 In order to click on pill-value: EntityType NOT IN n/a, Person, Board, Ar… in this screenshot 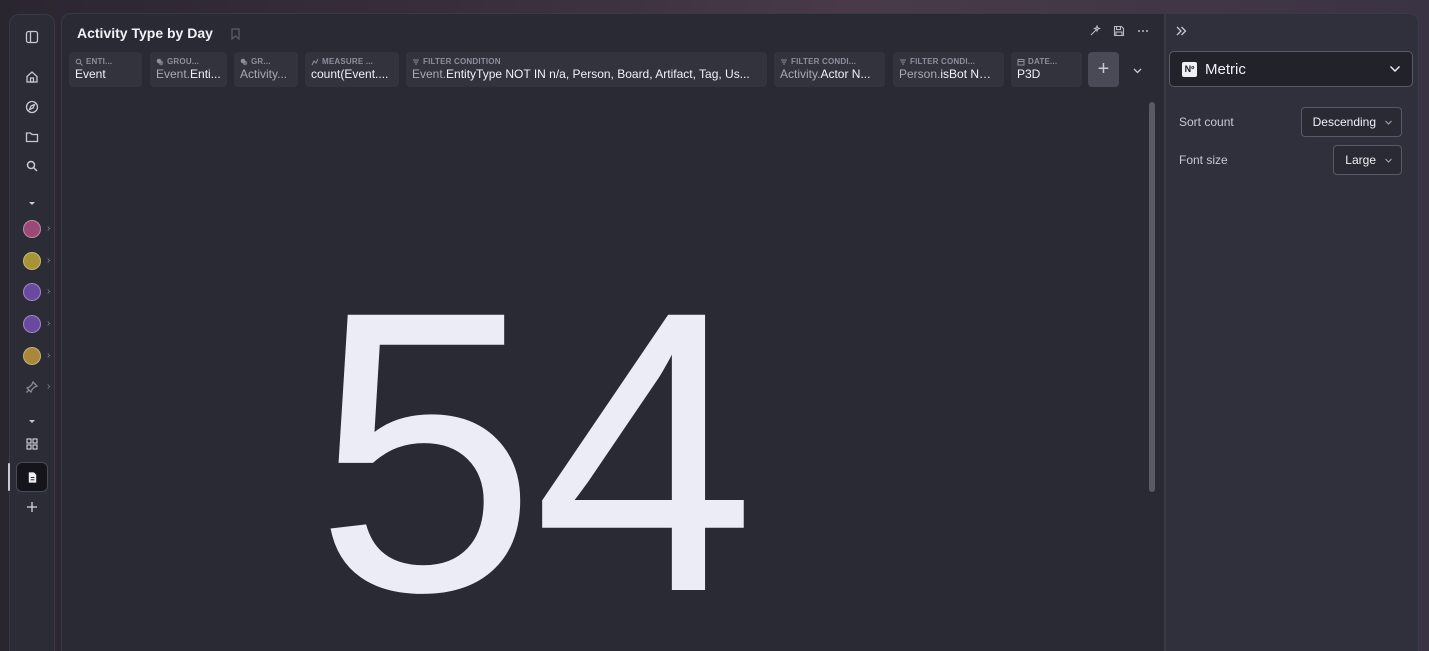, I will do `click(598, 74)`.